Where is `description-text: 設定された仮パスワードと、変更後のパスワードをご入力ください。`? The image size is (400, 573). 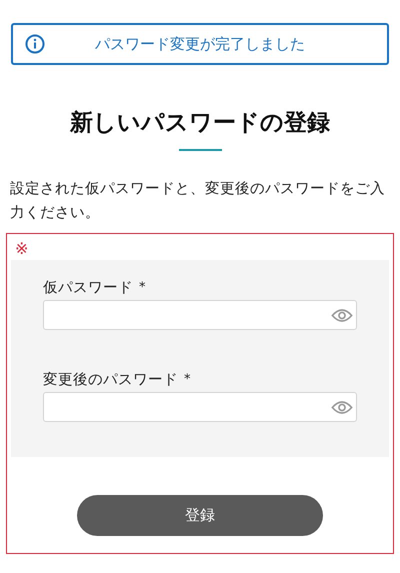 description-text: 設定された仮パスワードと、変更後のパスワードをご入力ください。 is located at coordinates (198, 201).